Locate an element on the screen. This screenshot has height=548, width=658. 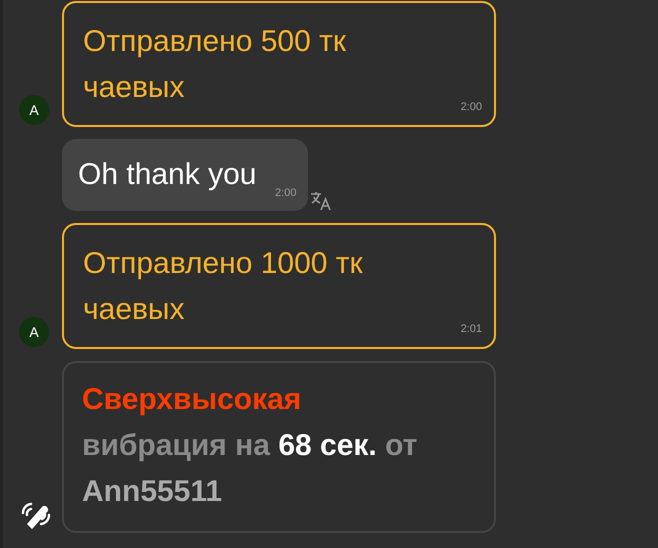
message-text: Отправлено 1000 тк чаевых is located at coordinates (223, 287).